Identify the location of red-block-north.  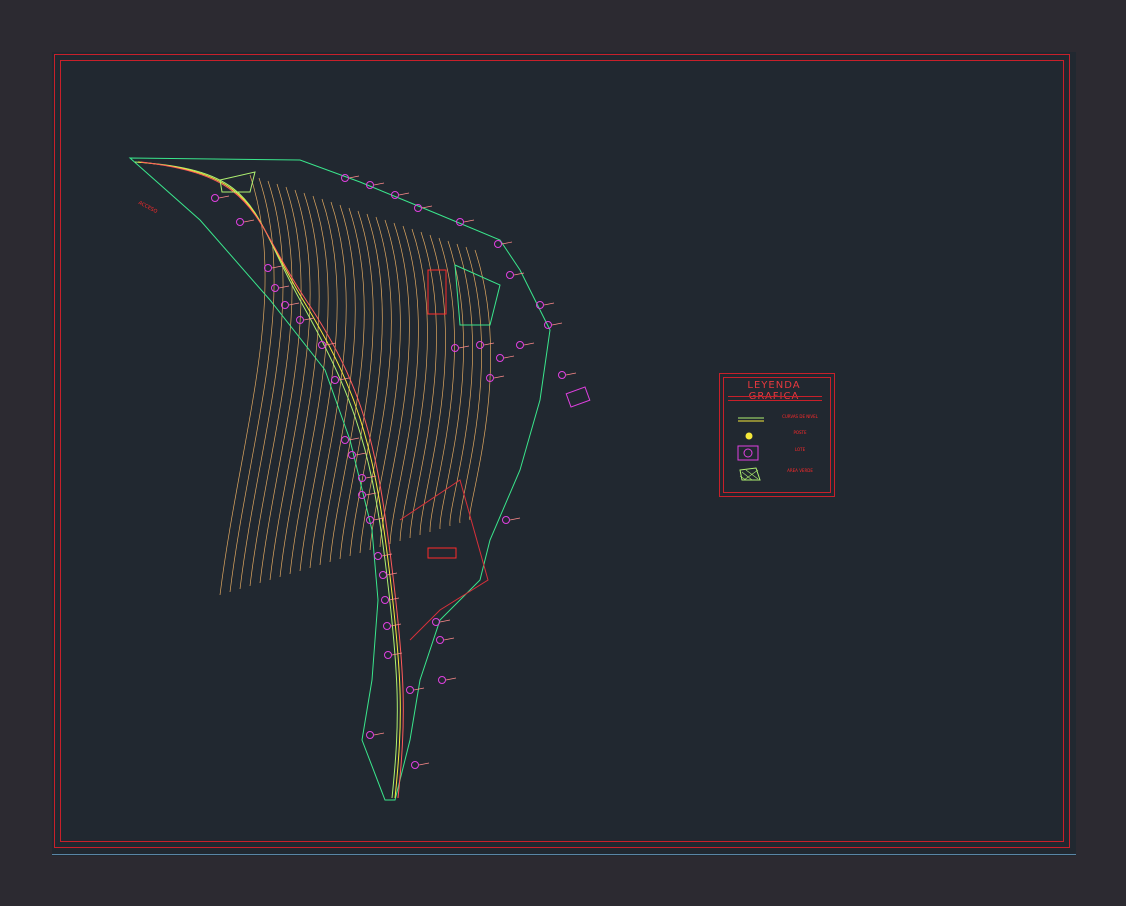
(437, 292).